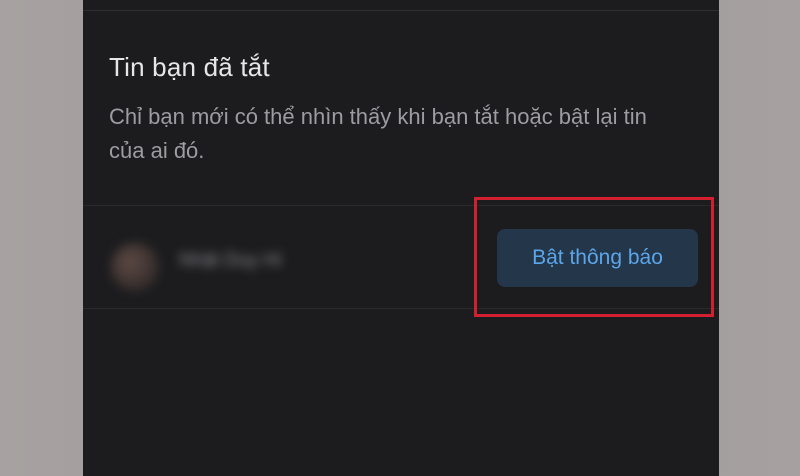 Image resolution: width=800 pixels, height=476 pixels. I want to click on contact-name: Nhật Duy Hi, so click(230, 260).